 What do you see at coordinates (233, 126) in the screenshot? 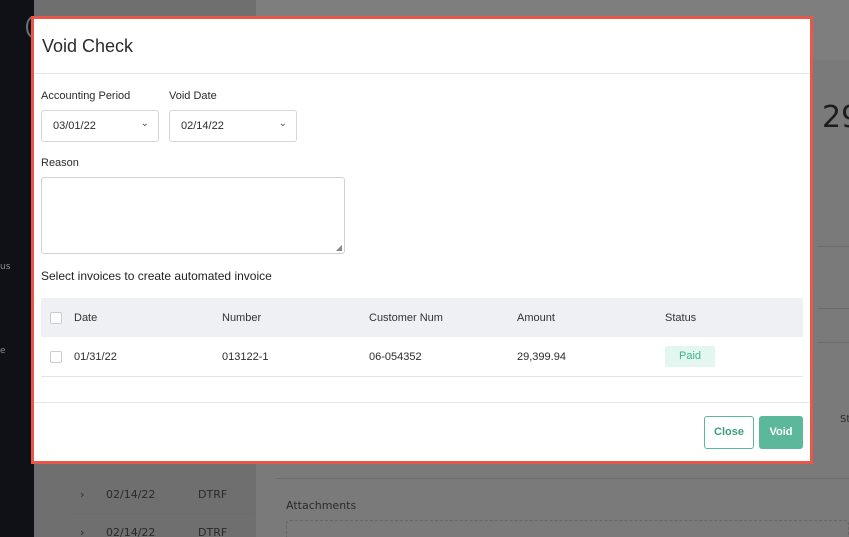
I see `void-date-select: 02/14/22 ⌄` at bounding box center [233, 126].